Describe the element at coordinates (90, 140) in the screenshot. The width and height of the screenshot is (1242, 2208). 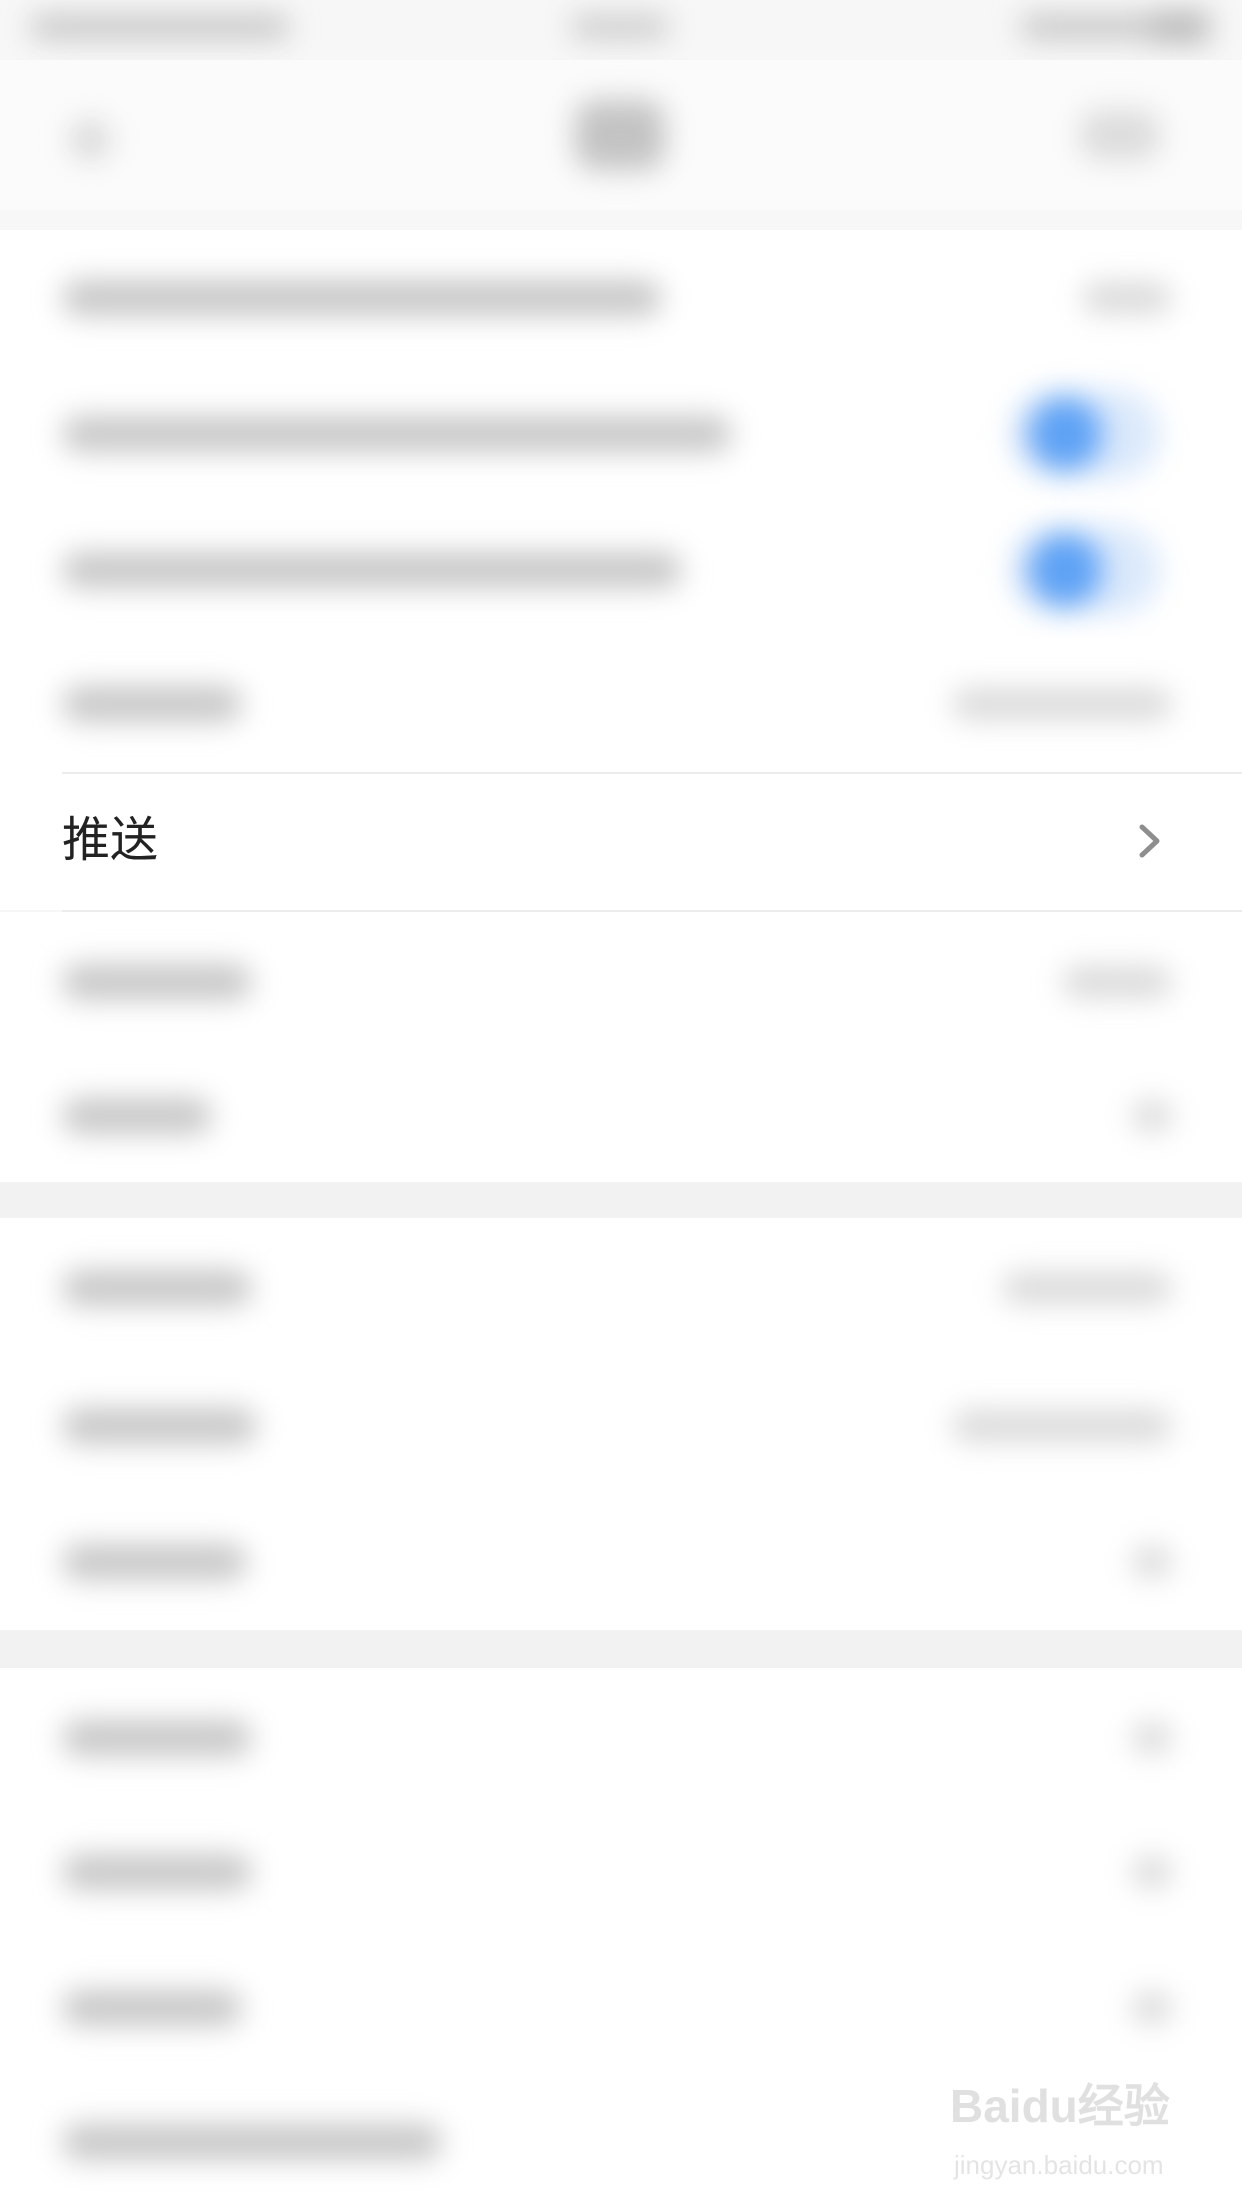
I see `back-icon` at that location.